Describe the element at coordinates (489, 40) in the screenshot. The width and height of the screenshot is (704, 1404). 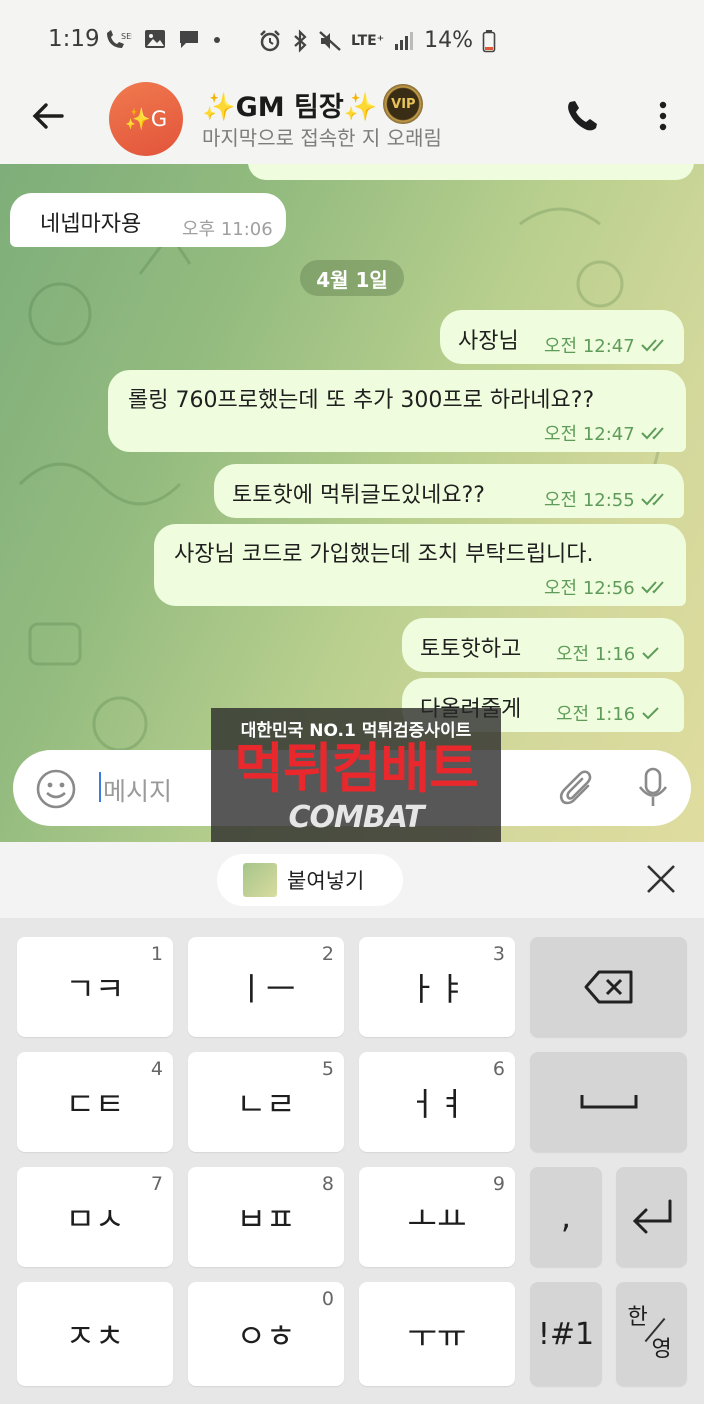
I see `battery-icon` at that location.